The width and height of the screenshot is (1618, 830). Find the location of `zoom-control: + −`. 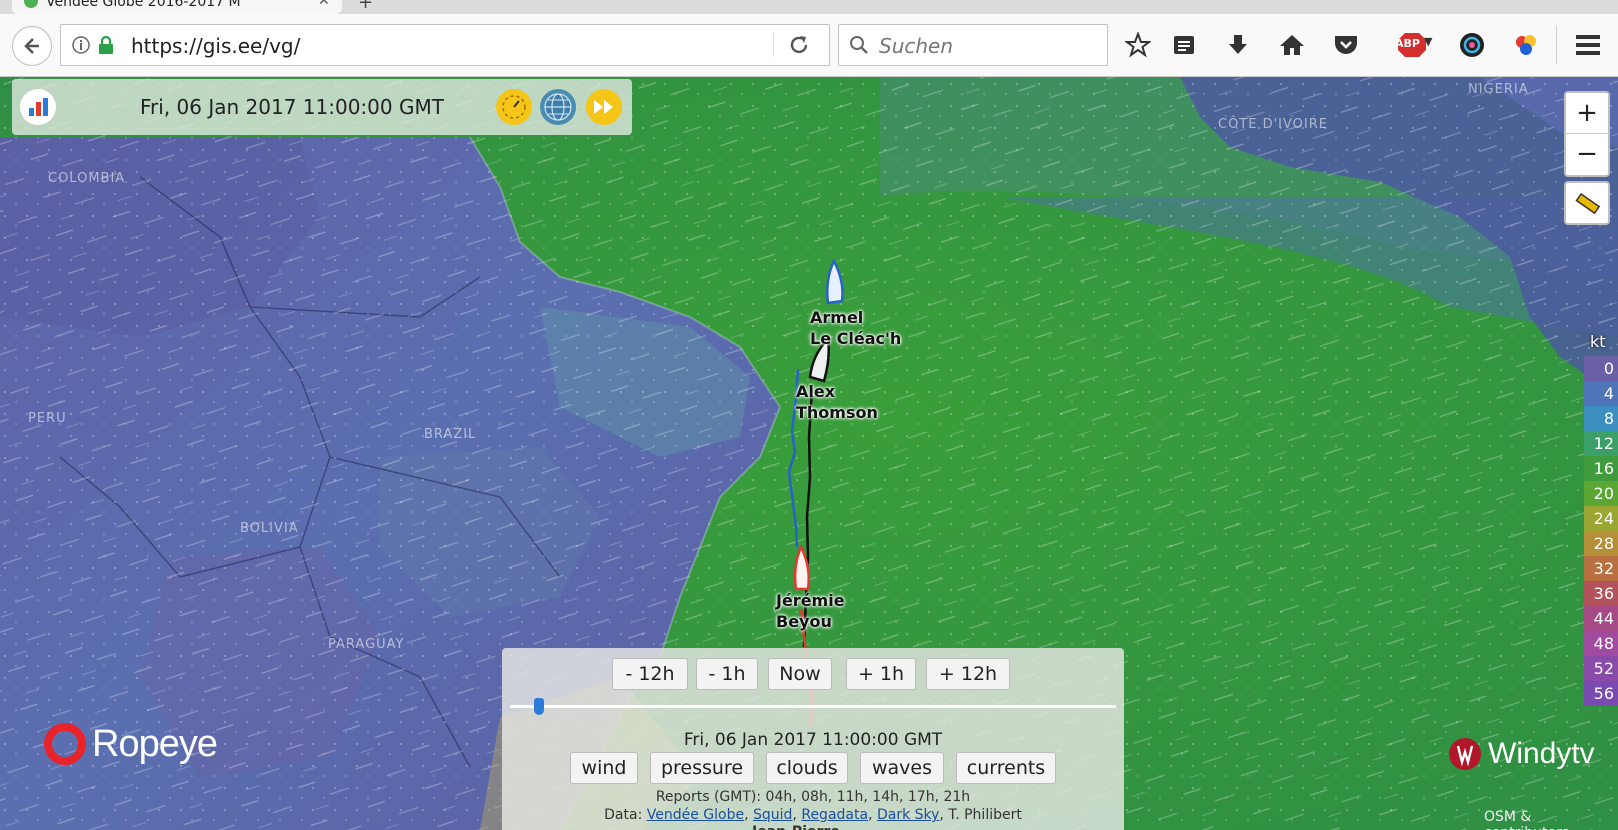

zoom-control: + − is located at coordinates (1587, 134).